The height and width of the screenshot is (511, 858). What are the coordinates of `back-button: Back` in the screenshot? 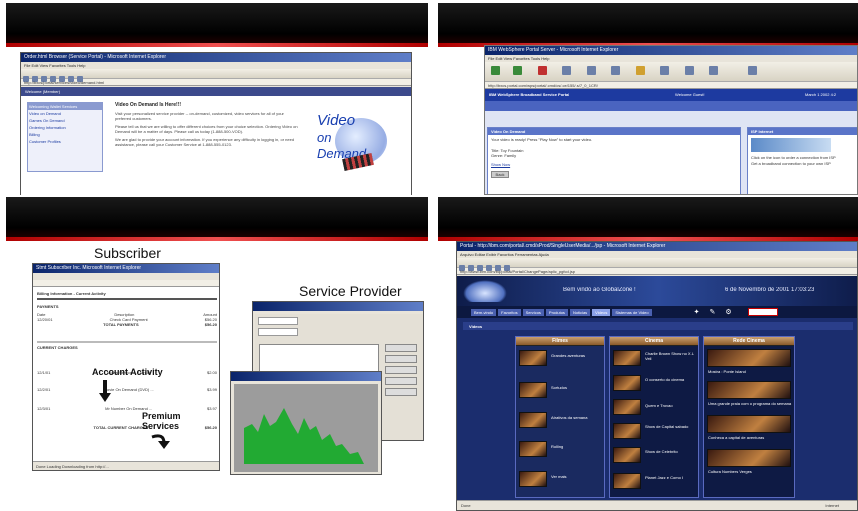 It's located at (500, 174).